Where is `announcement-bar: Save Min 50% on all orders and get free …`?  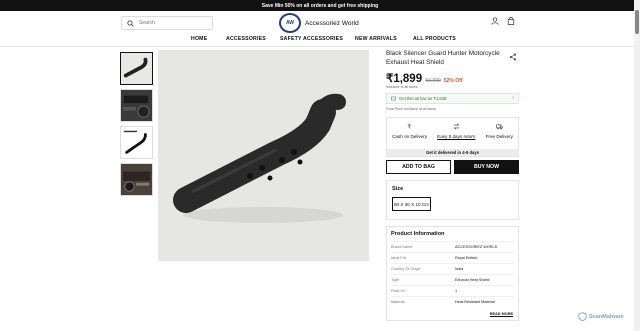
announcement-bar: Save Min 50% on all orders and get free … is located at coordinates (320, 5).